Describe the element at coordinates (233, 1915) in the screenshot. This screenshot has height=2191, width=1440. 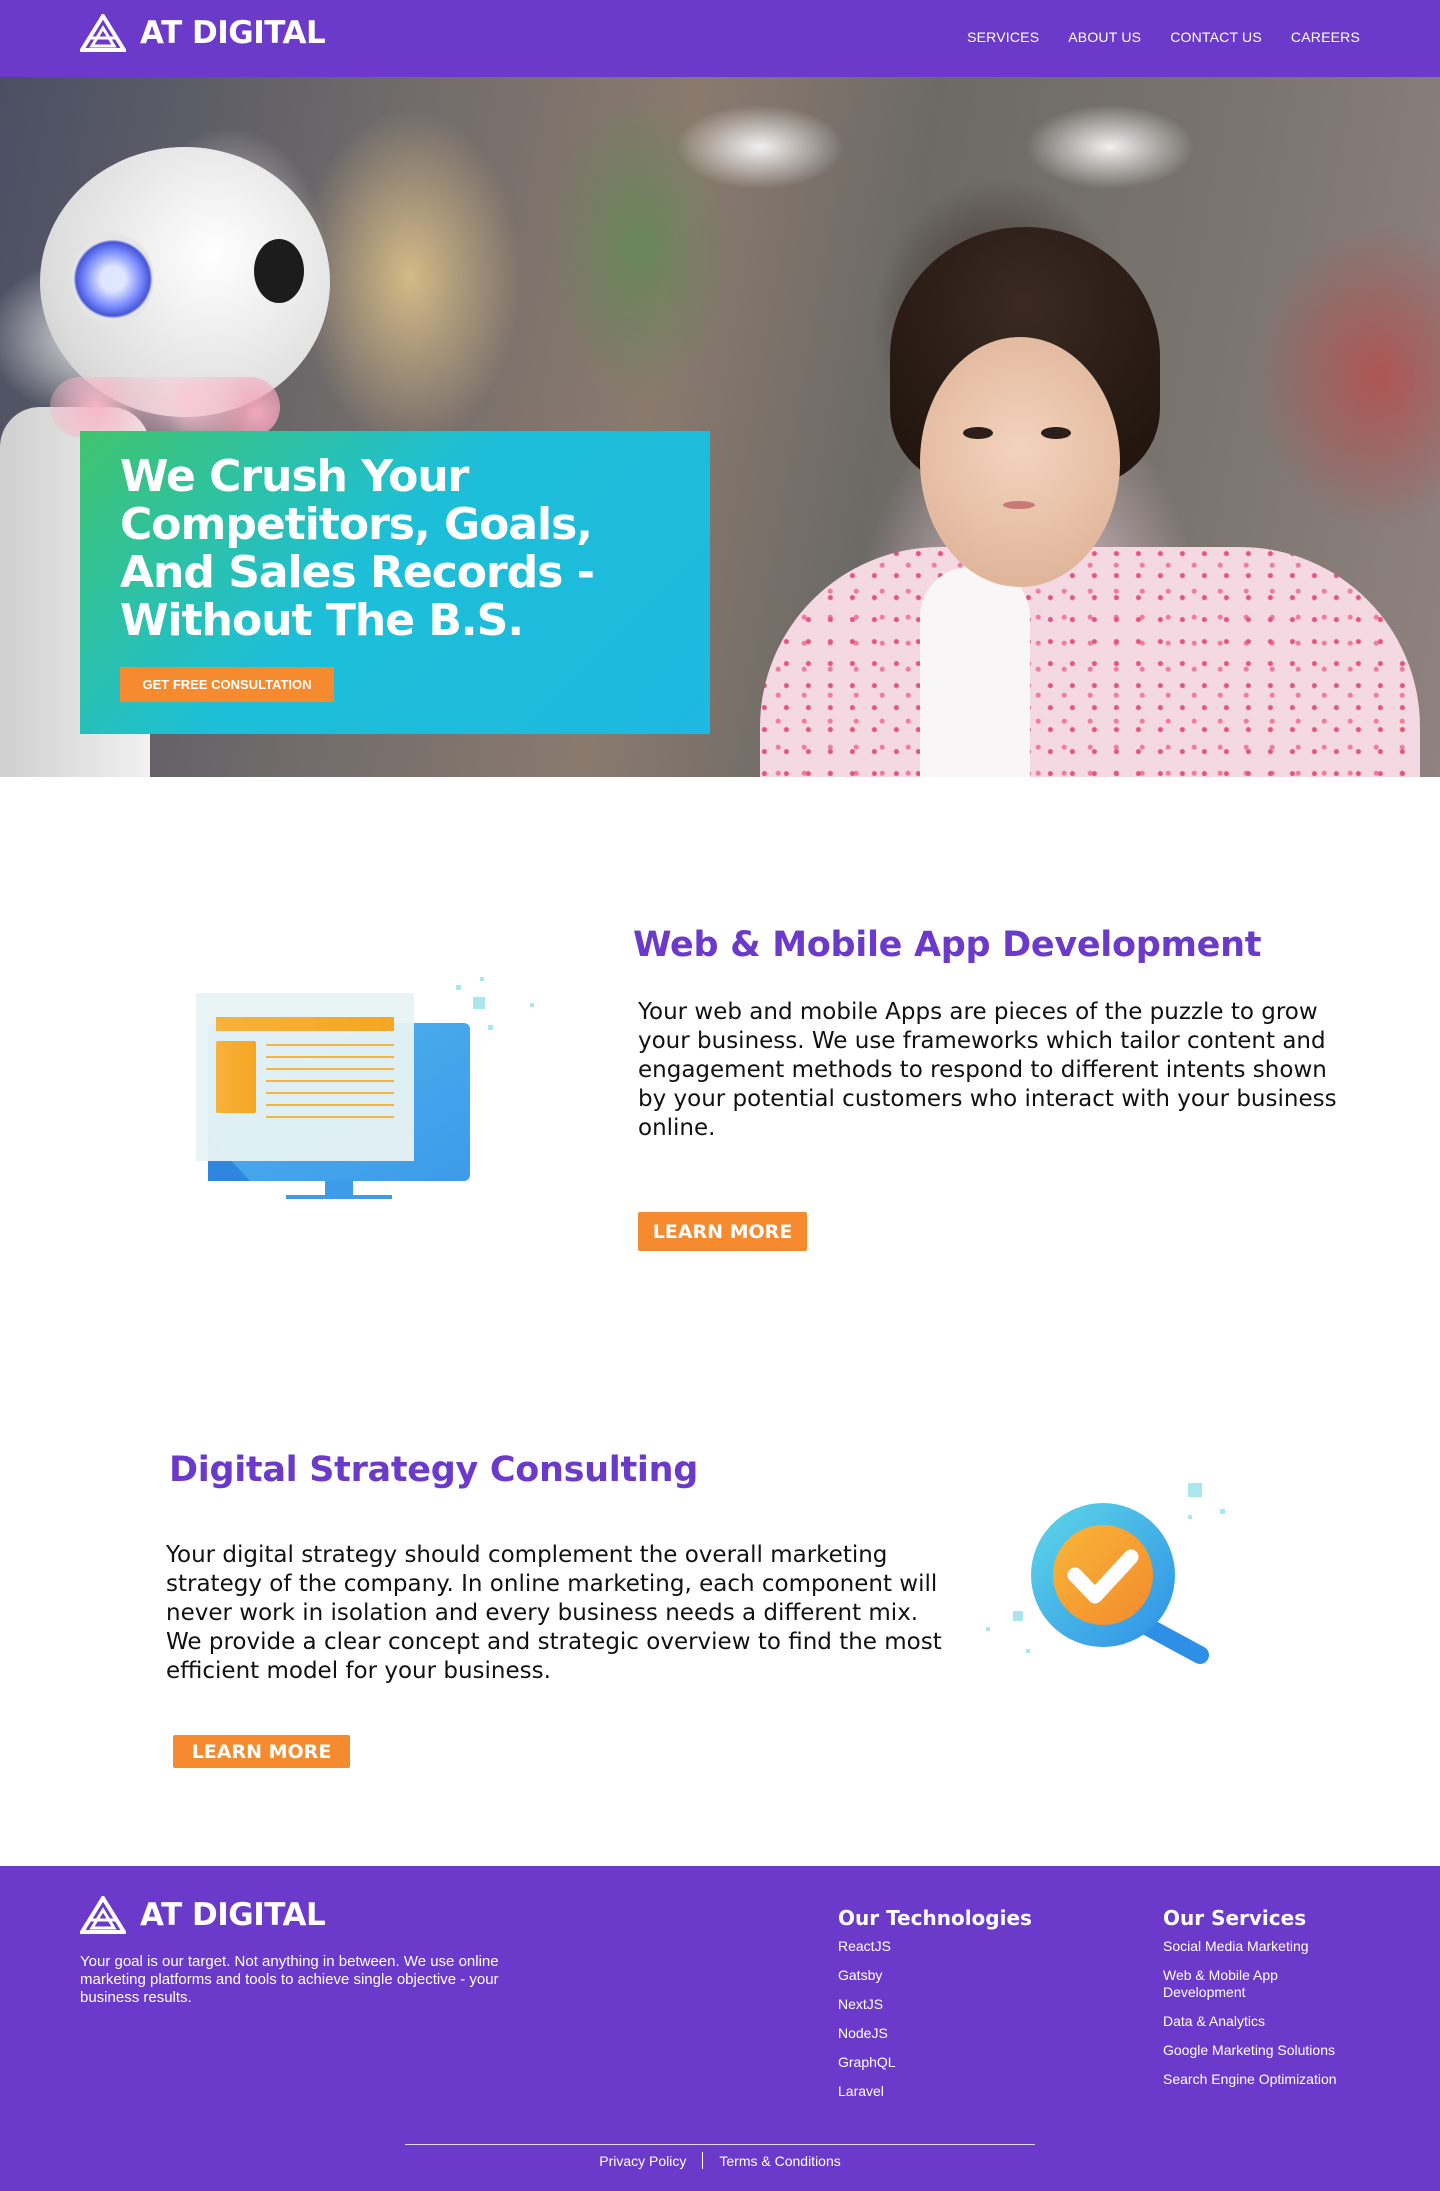
I see `footer-brand-name: AT DIGITAL` at that location.